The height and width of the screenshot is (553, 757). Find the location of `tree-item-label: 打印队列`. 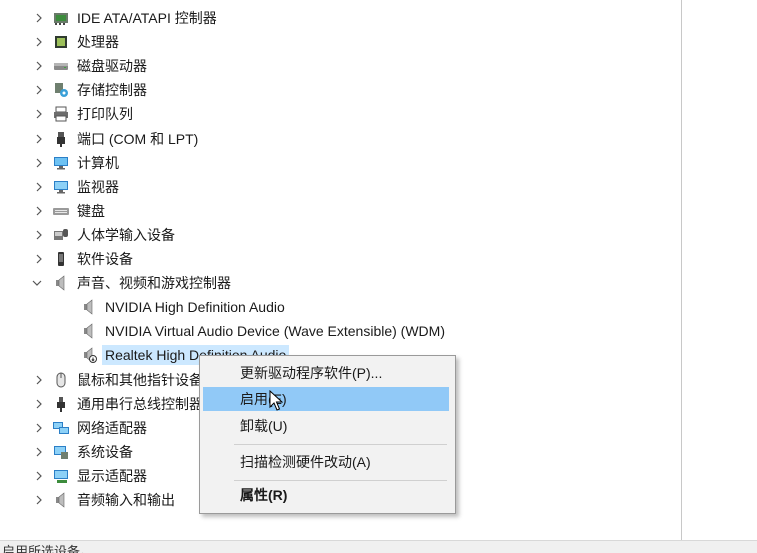

tree-item-label: 打印队列 is located at coordinates (105, 114).